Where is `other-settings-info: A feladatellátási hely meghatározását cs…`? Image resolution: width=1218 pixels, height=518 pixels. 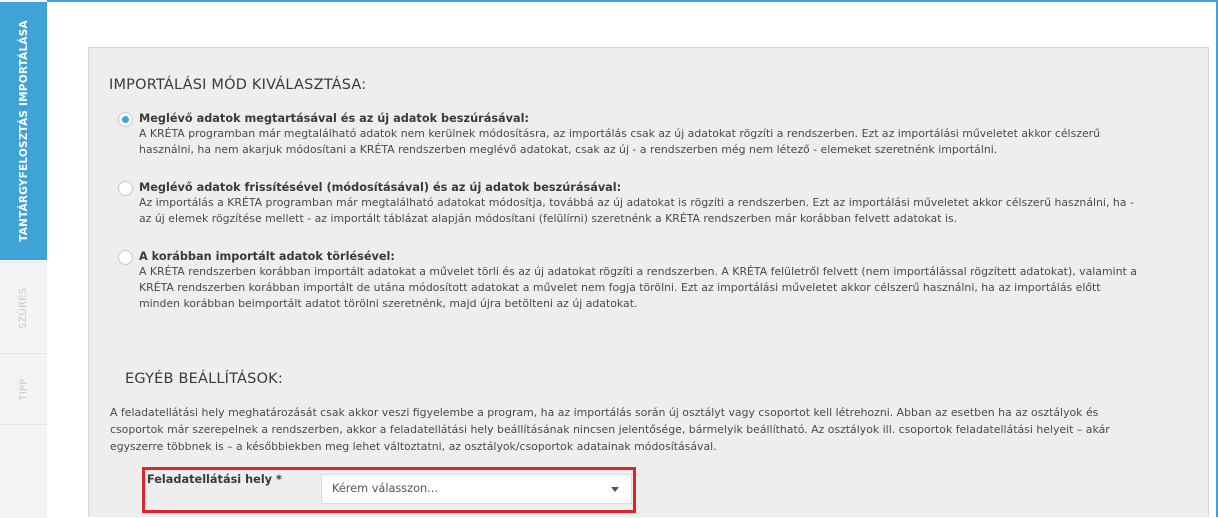
other-settings-info: A feladatellátási hely meghatározását cs… is located at coordinates (655, 429).